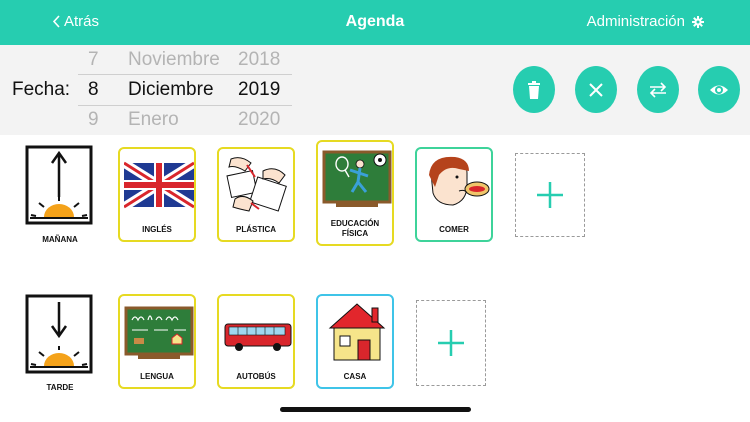 The width and height of the screenshot is (750, 422). I want to click on sunrise-icon, so click(59, 185).